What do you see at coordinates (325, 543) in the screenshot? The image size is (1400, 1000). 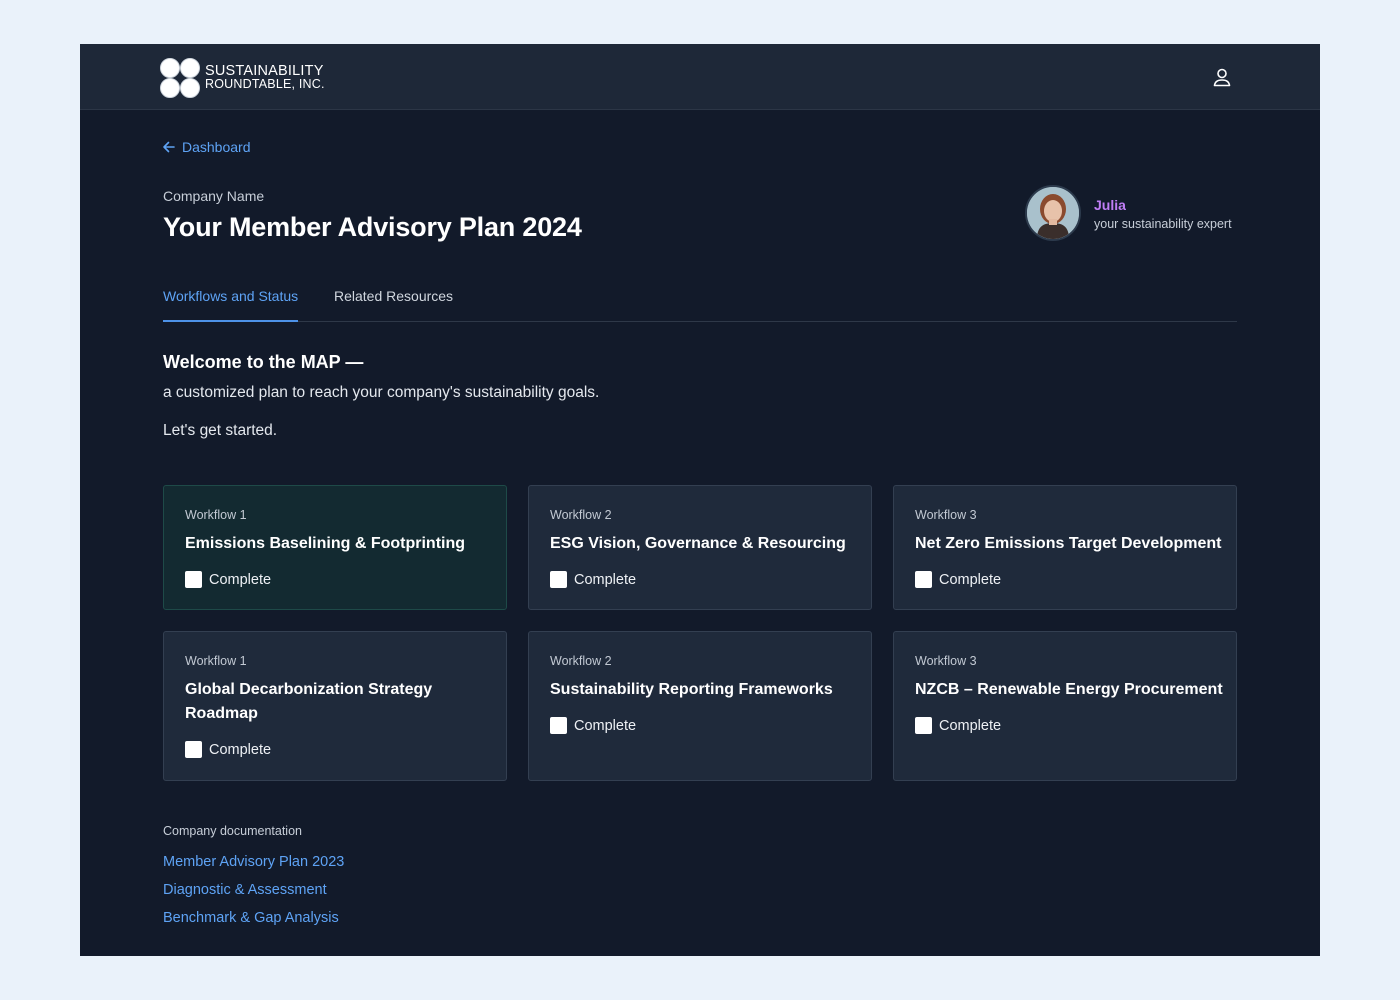 I see `workflow-title: Emissions Baselining & Footprinting` at bounding box center [325, 543].